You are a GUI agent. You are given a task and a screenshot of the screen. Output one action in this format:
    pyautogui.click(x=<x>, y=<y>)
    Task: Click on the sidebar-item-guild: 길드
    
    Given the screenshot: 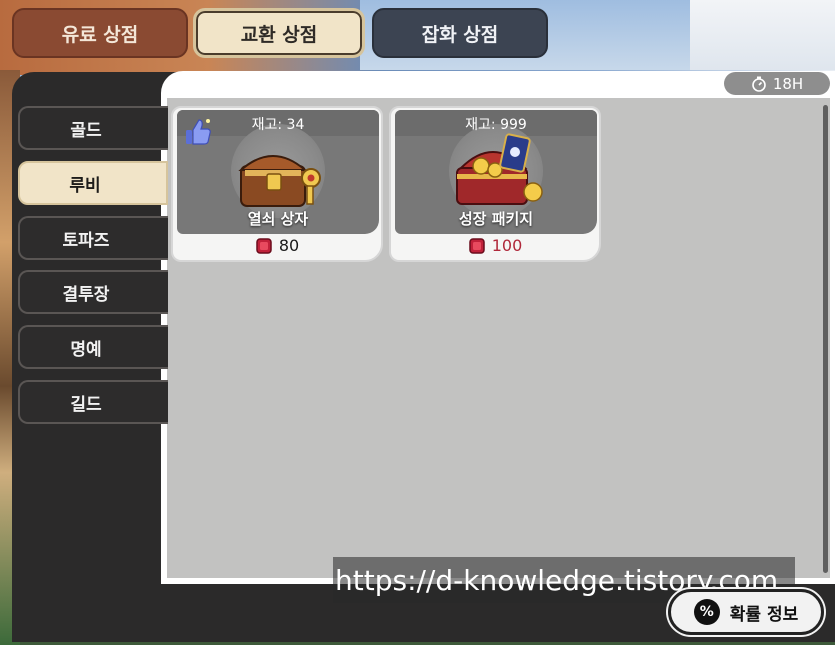 What is the action you would take?
    pyautogui.click(x=93, y=402)
    